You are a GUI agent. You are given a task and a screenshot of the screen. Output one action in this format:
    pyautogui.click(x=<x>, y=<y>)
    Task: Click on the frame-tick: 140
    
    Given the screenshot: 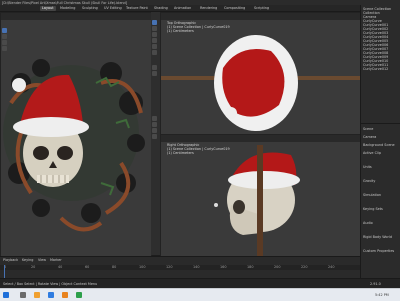 What is the action you would take?
    pyautogui.click(x=196, y=267)
    